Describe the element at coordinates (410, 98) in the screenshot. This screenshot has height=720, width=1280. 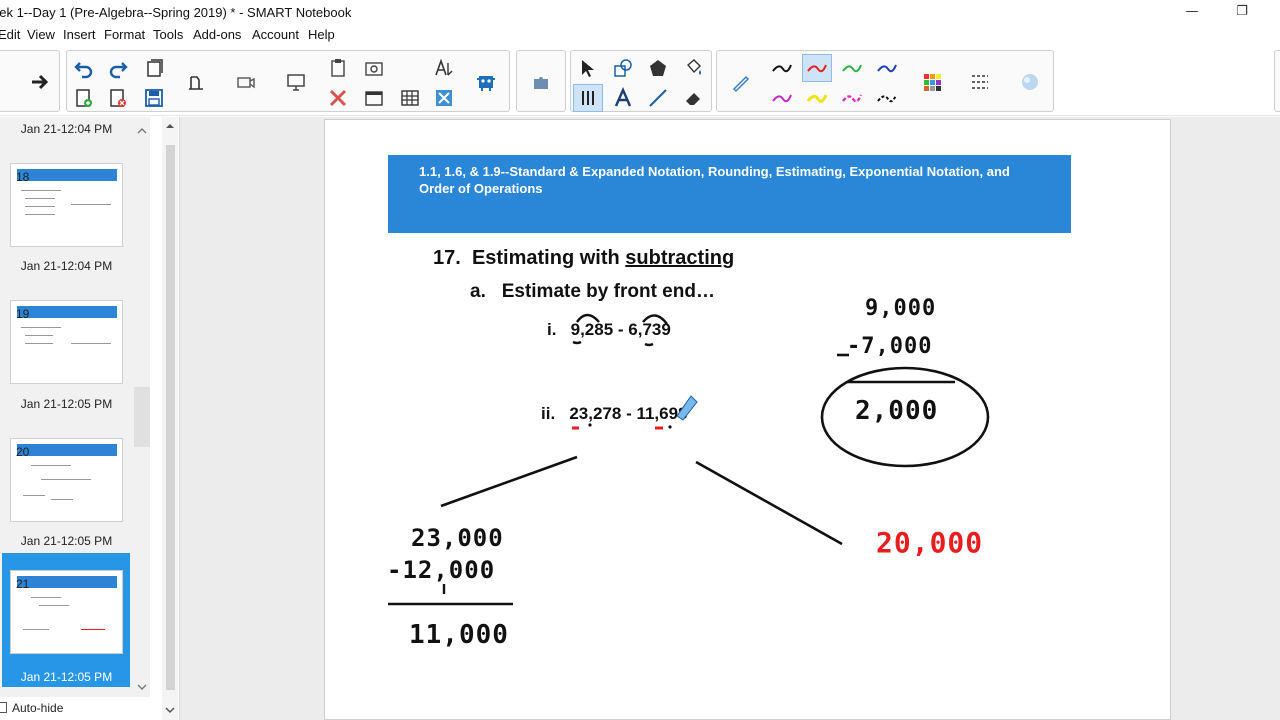
I see `insert-table-button` at that location.